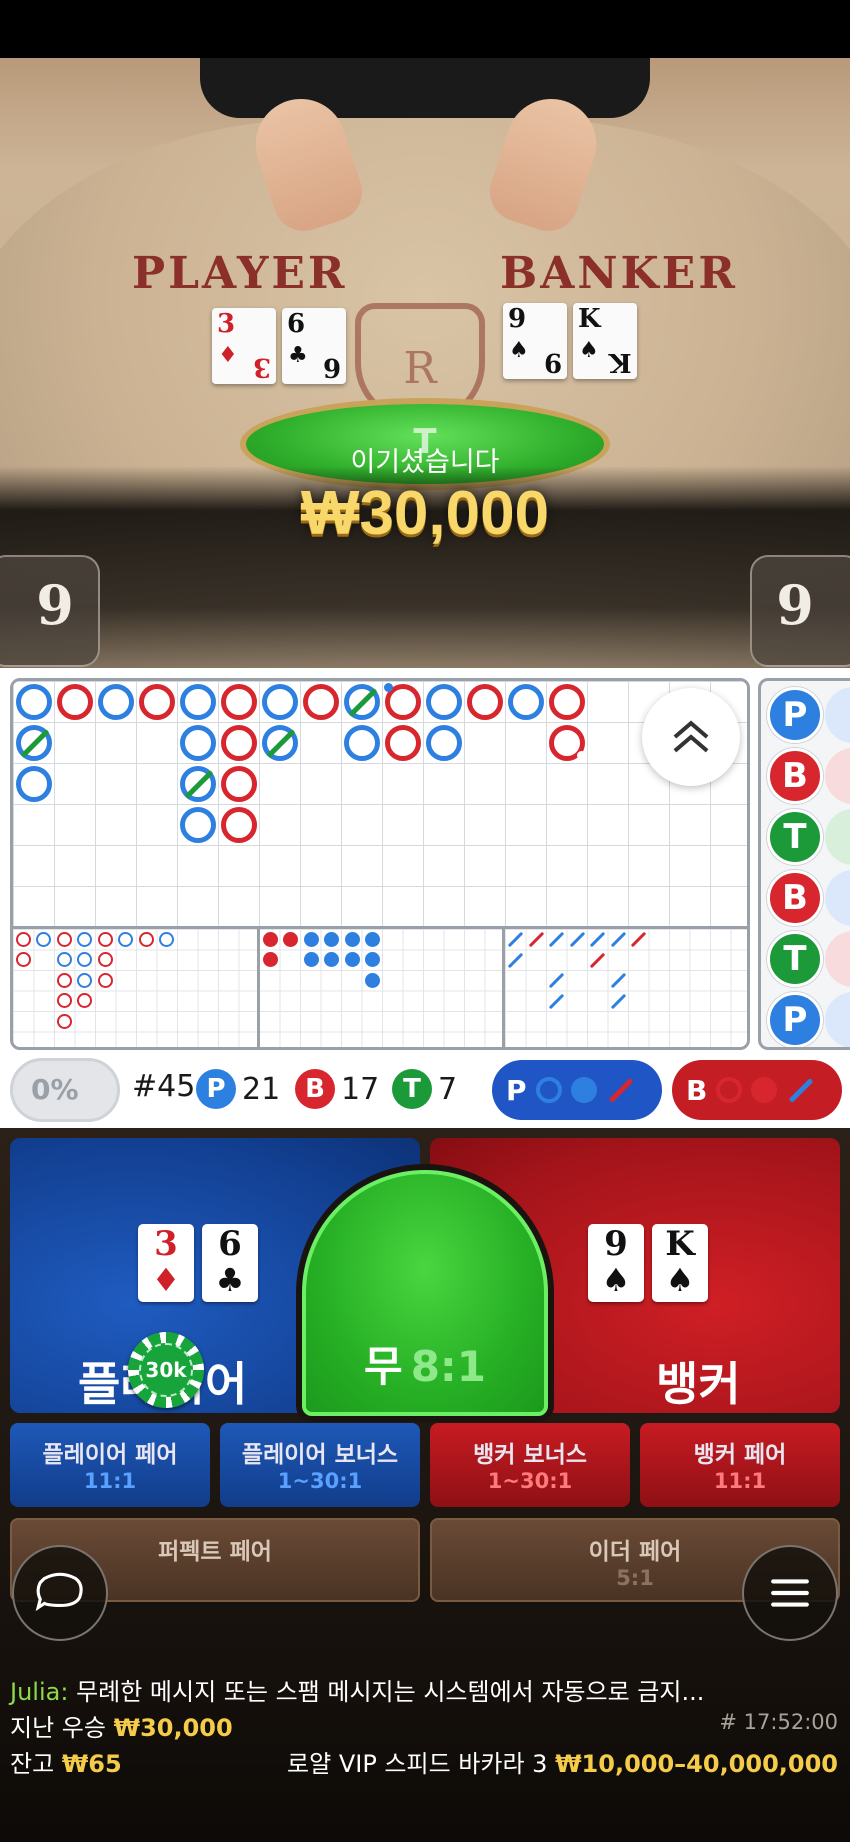 The width and height of the screenshot is (850, 1842). I want to click on bead-road-column: PBTBTP, so click(804, 864).